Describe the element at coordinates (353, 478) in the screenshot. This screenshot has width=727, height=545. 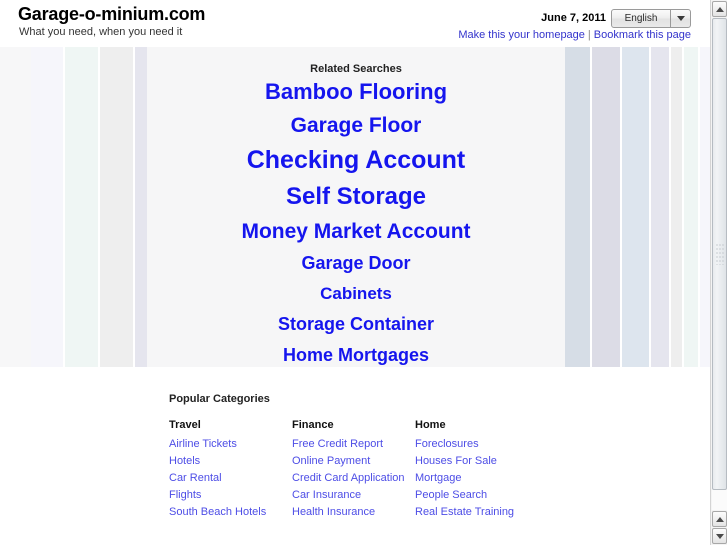
I see `popular-category-link: Credit Card Application` at that location.